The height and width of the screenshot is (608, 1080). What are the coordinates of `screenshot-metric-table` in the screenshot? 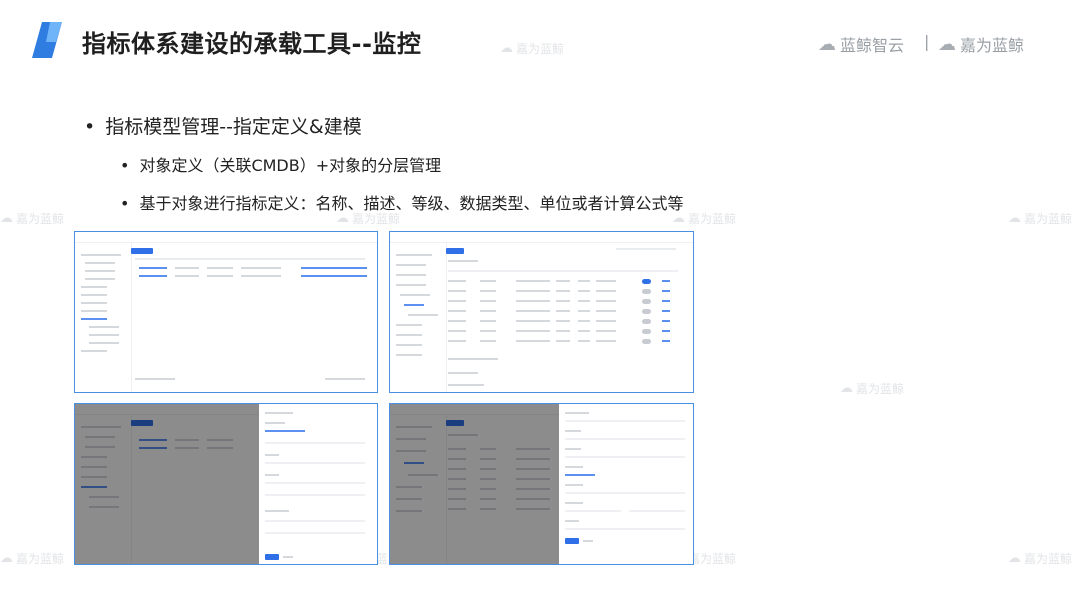 It's located at (541, 312).